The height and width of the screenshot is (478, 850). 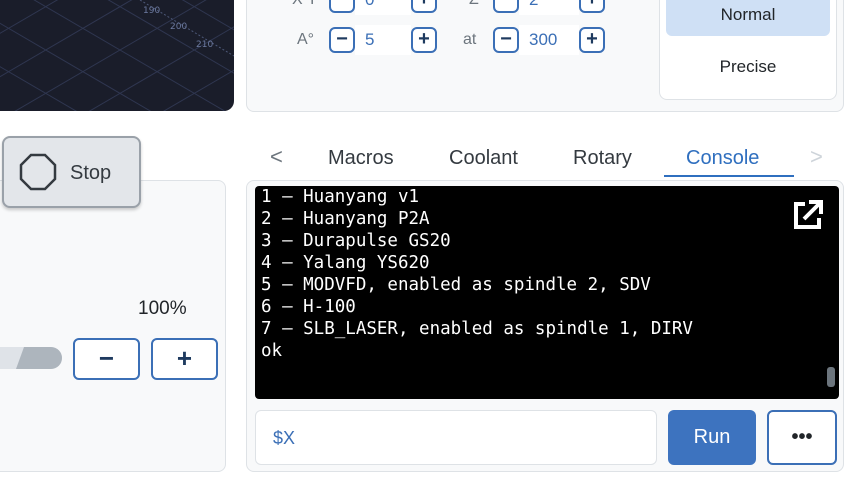 What do you see at coordinates (308, 307) in the screenshot?
I see `console-line: 6 – H-100` at bounding box center [308, 307].